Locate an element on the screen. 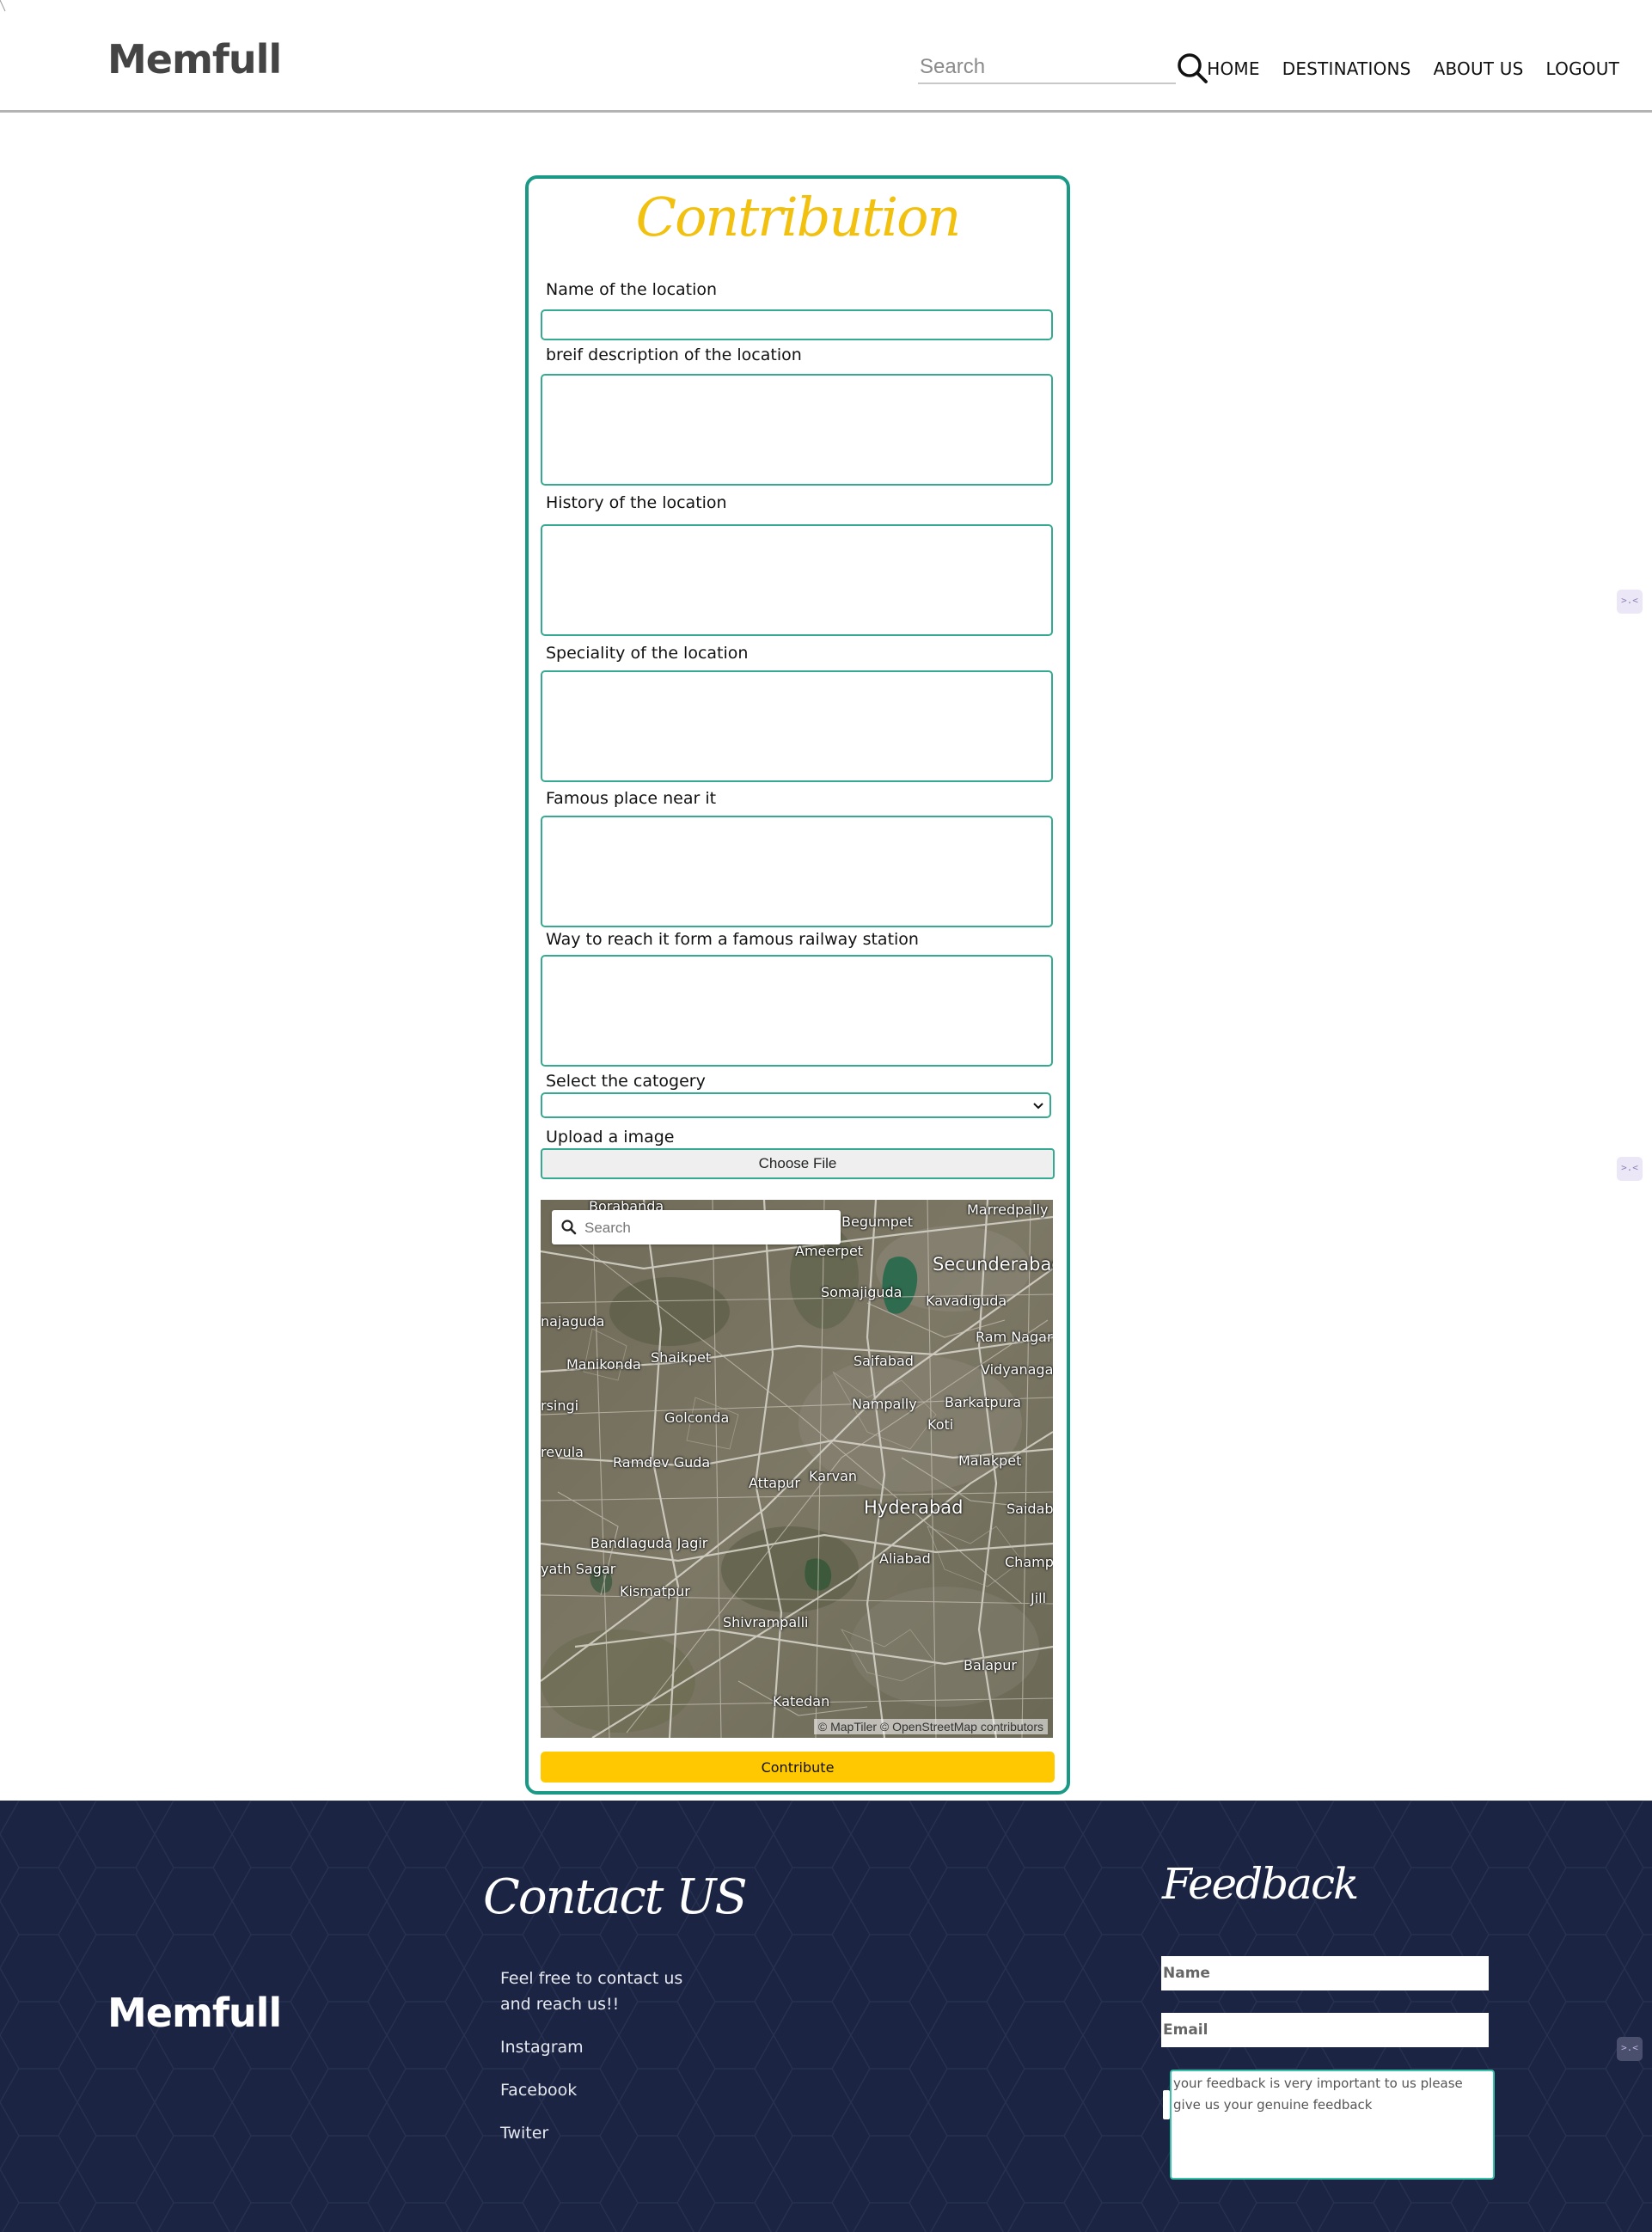 The height and width of the screenshot is (2232, 1652). location-name-input is located at coordinates (797, 324).